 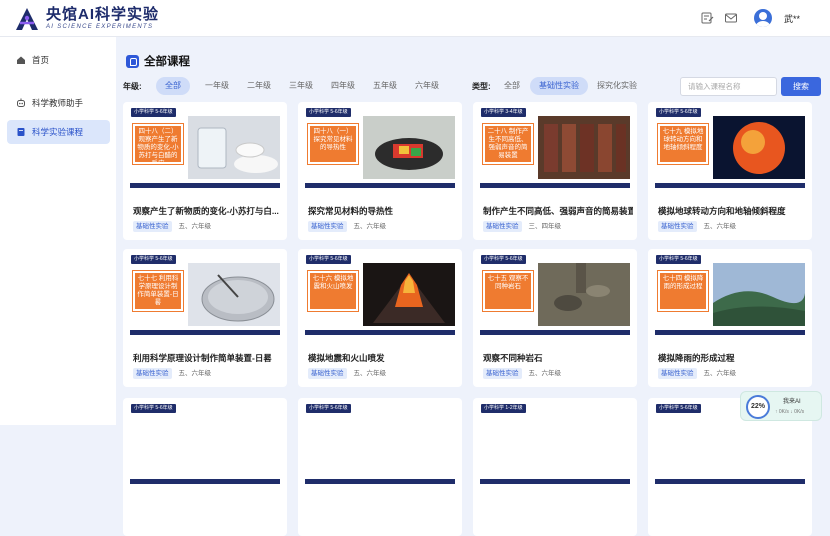 I want to click on grade-chip-6: 六年级, so click(x=427, y=86).